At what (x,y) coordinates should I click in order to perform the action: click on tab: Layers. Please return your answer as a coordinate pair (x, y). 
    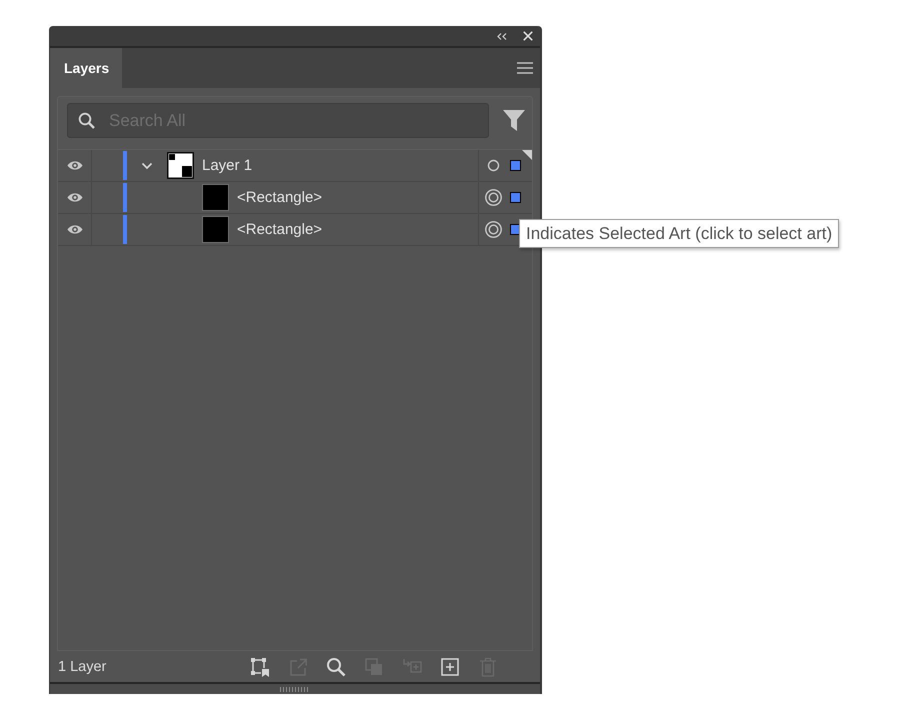
    Looking at the image, I should click on (86, 68).